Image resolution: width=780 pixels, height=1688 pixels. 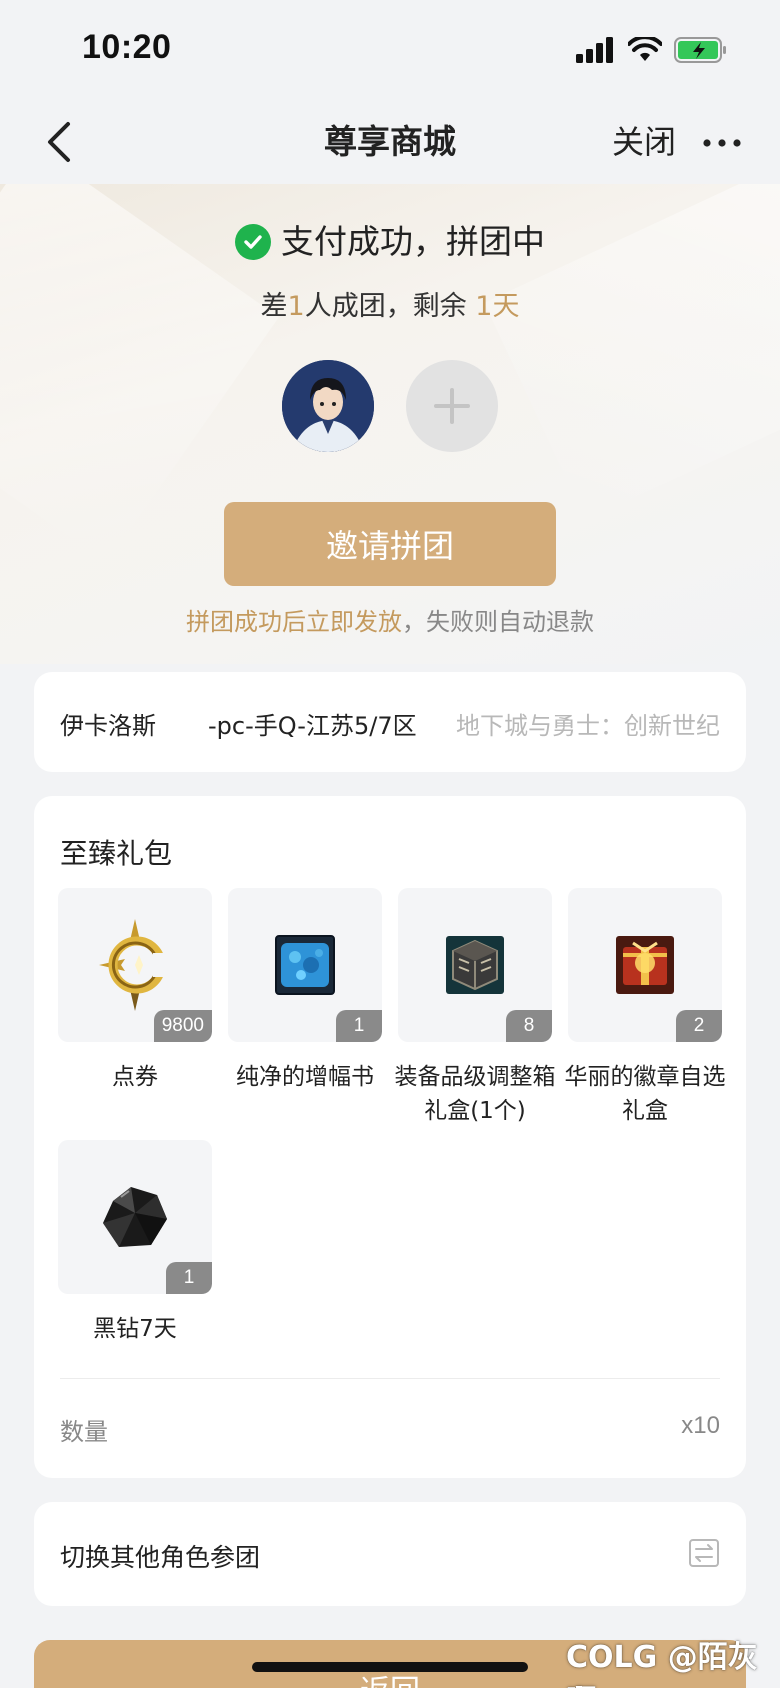 I want to click on item-name: 华丽的徽章自选礼盒, so click(x=645, y=1094).